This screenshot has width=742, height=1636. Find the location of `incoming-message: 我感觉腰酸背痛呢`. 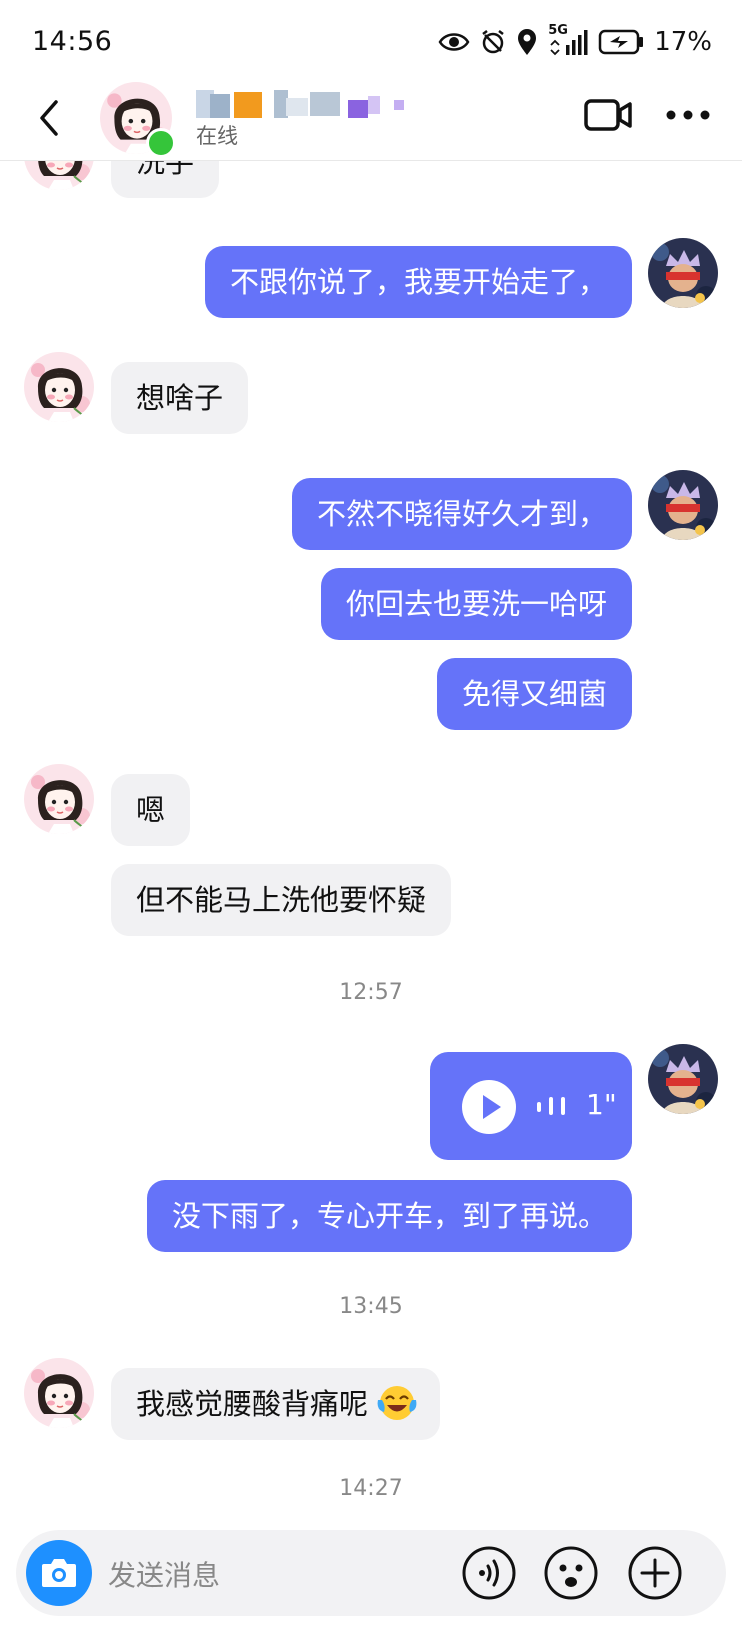

incoming-message: 我感觉腰酸背痛呢 is located at coordinates (276, 1404).